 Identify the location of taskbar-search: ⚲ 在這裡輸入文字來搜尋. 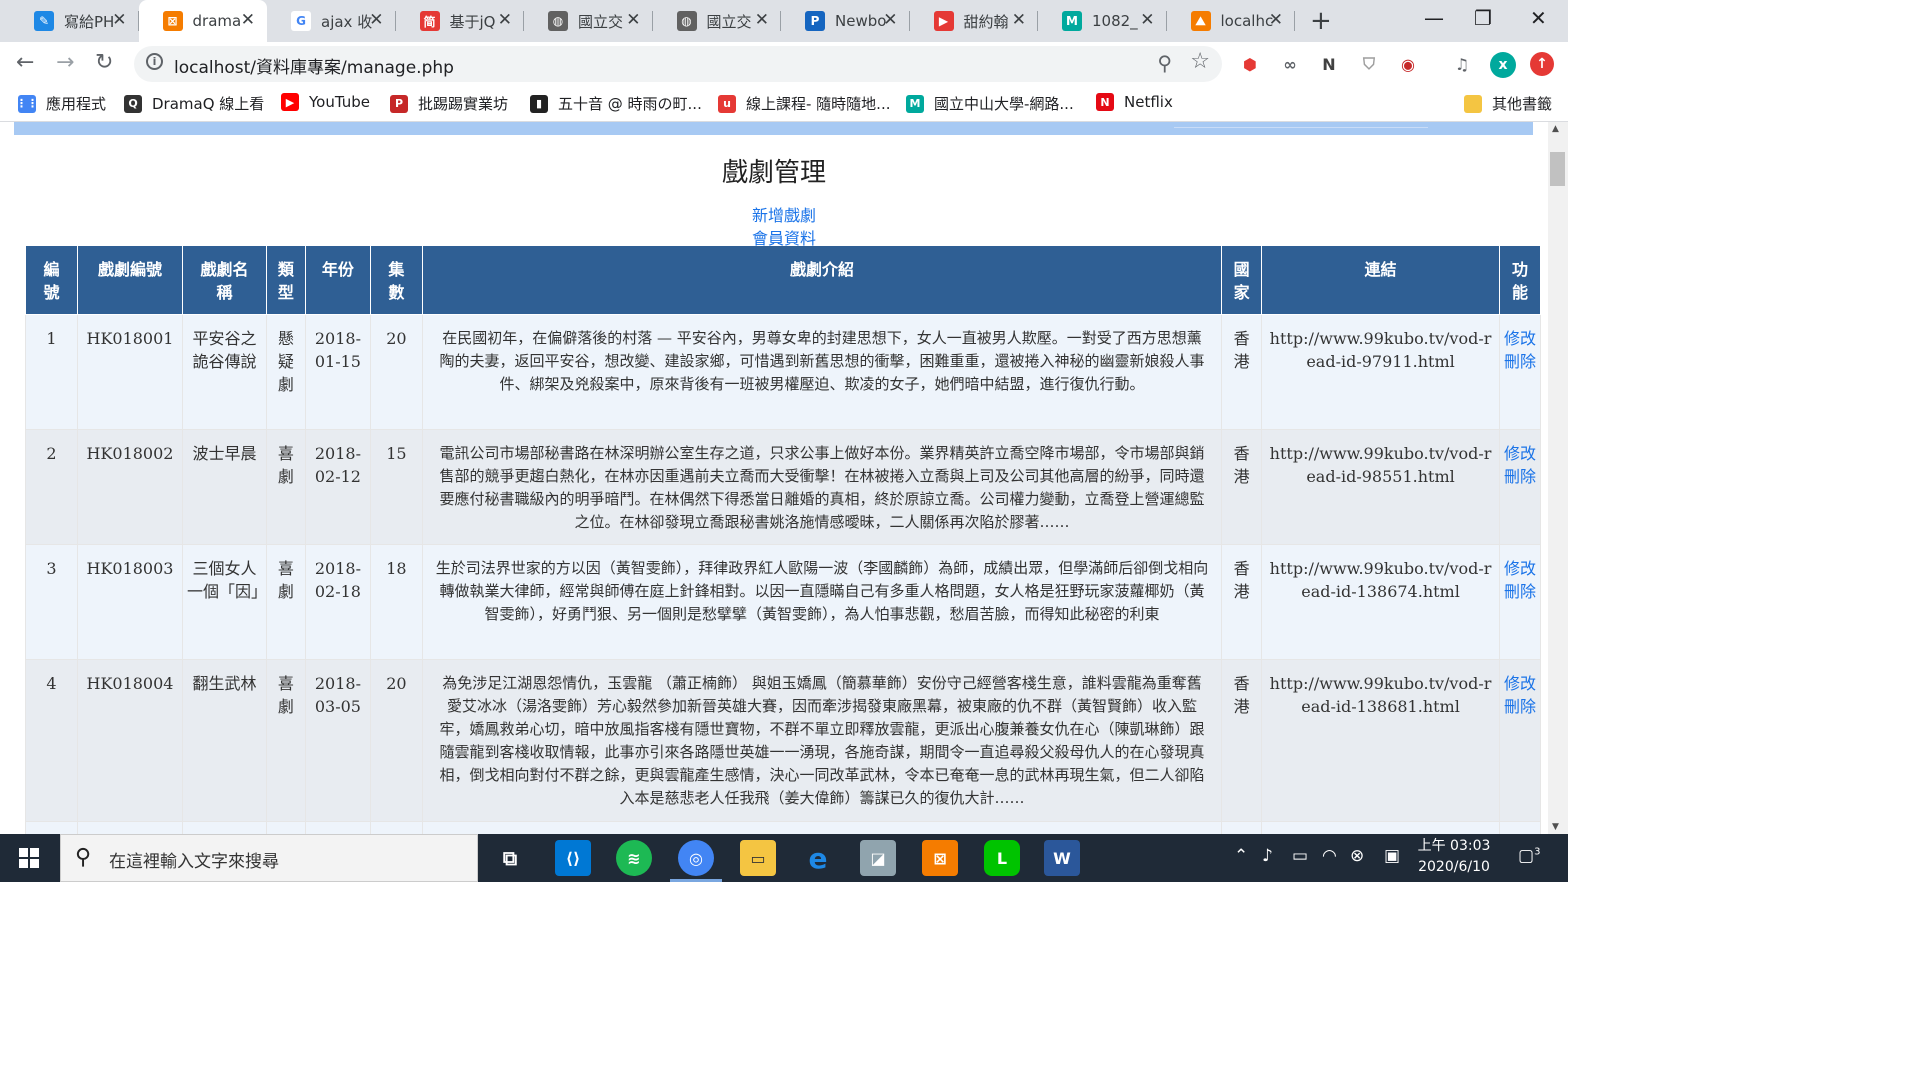
(269, 858).